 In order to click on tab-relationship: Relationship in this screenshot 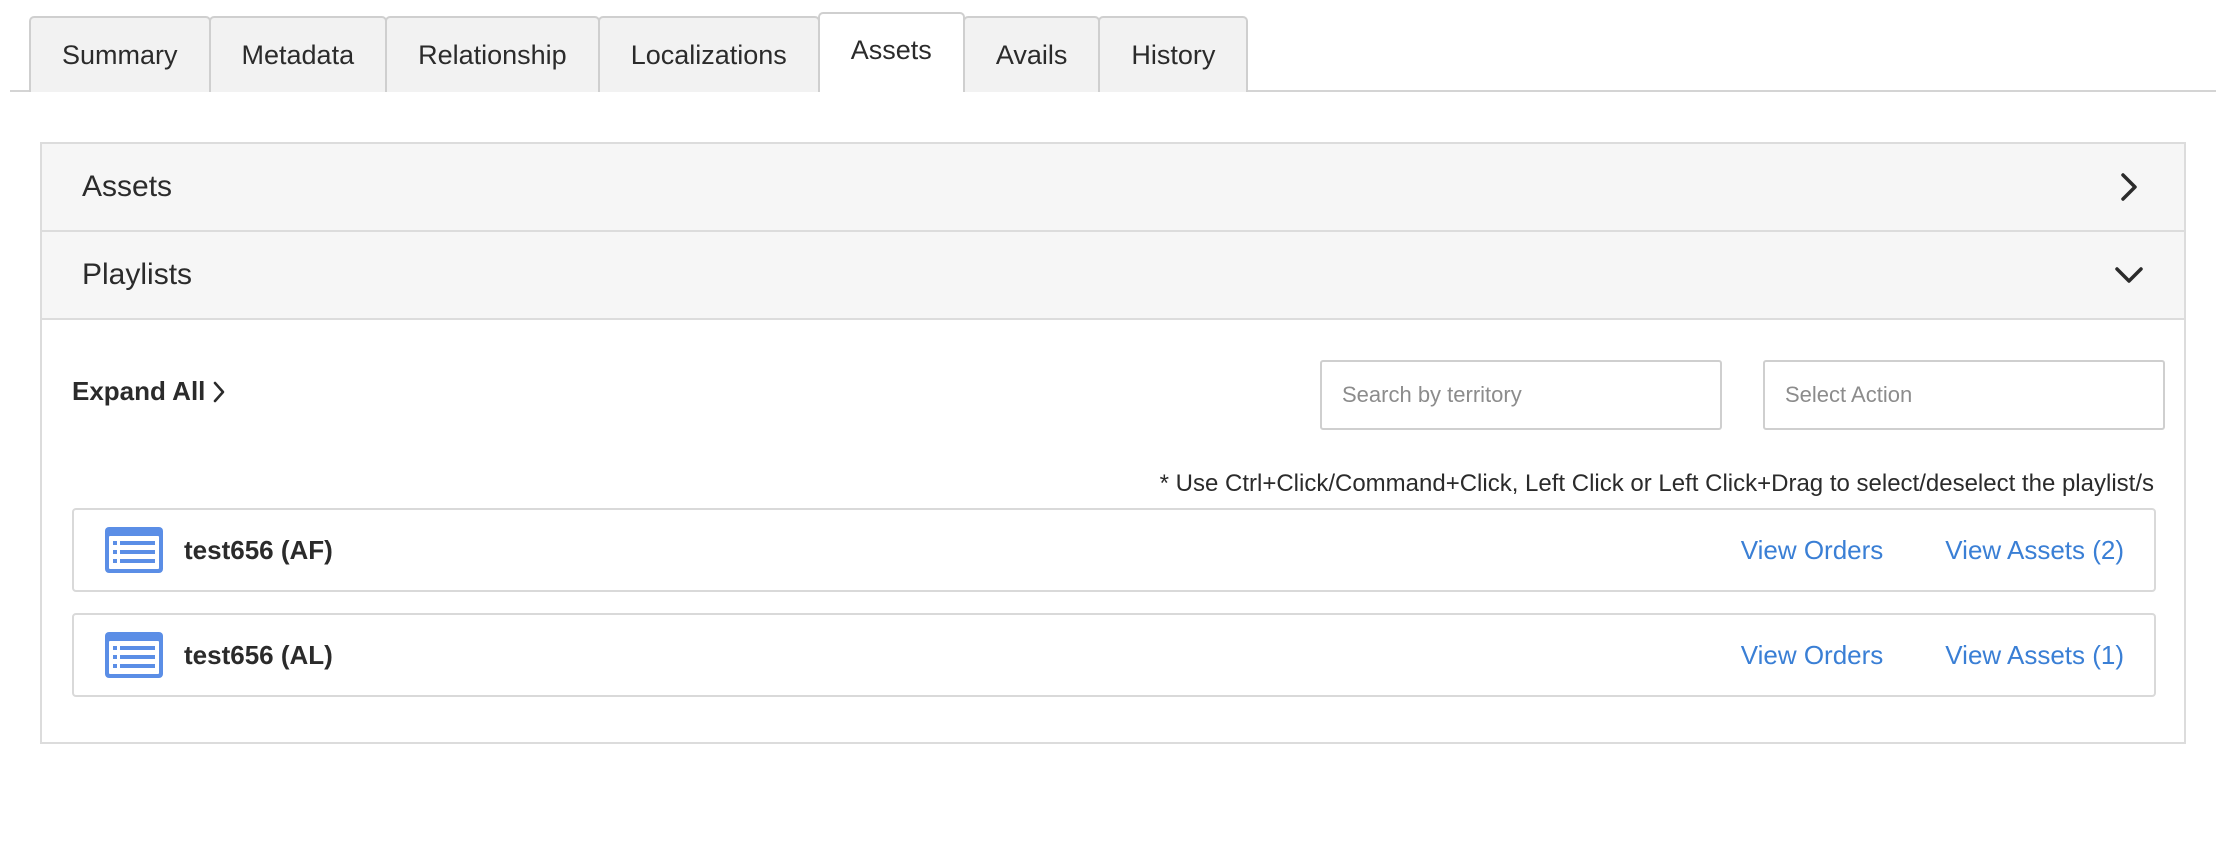, I will do `click(492, 54)`.